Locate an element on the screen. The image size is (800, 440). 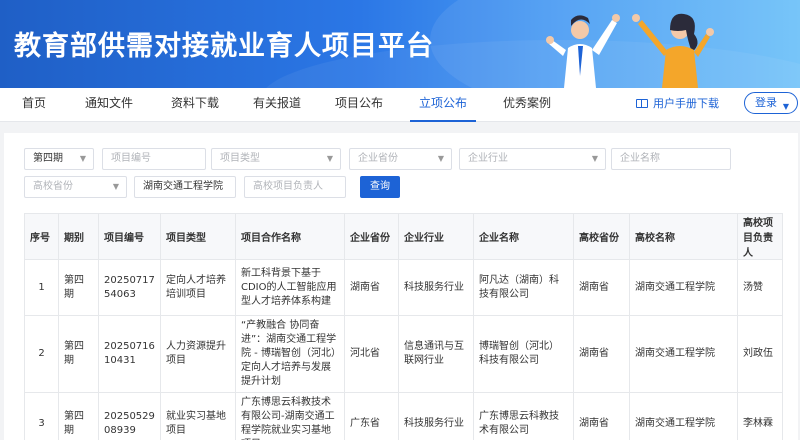
cell-uni-leader: 李林霖 is located at coordinates (760, 416).